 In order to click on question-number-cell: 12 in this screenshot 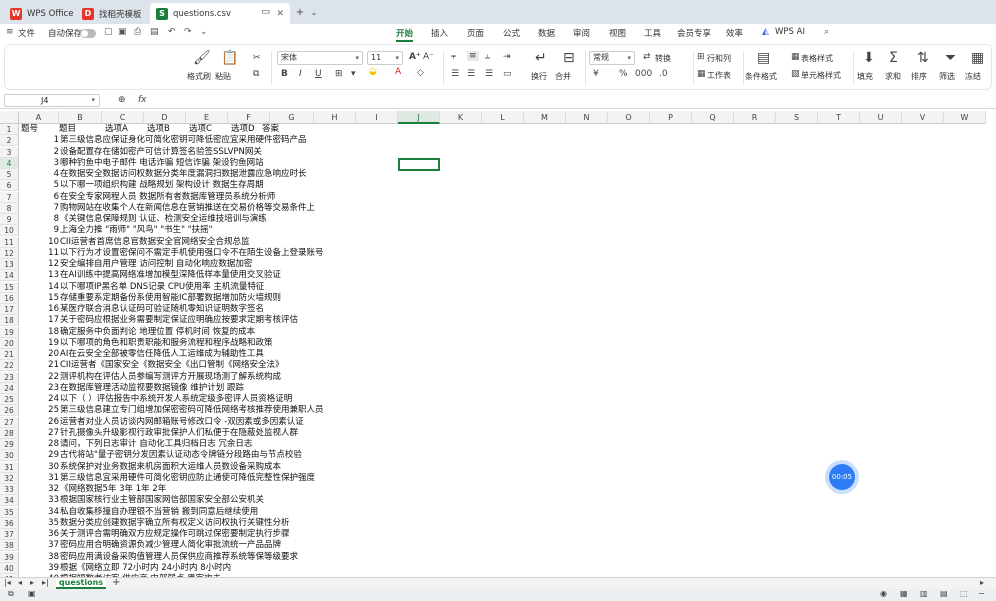, I will do `click(39, 264)`.